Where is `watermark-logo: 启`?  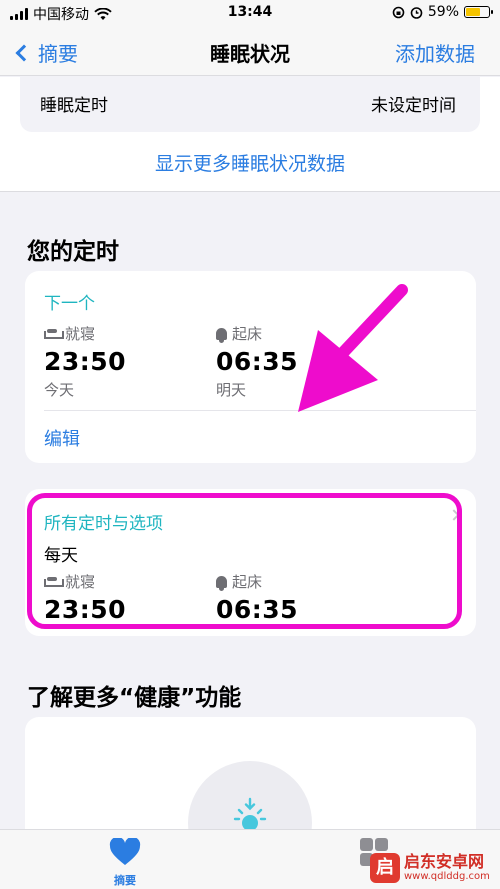
watermark-logo: 启 is located at coordinates (385, 868).